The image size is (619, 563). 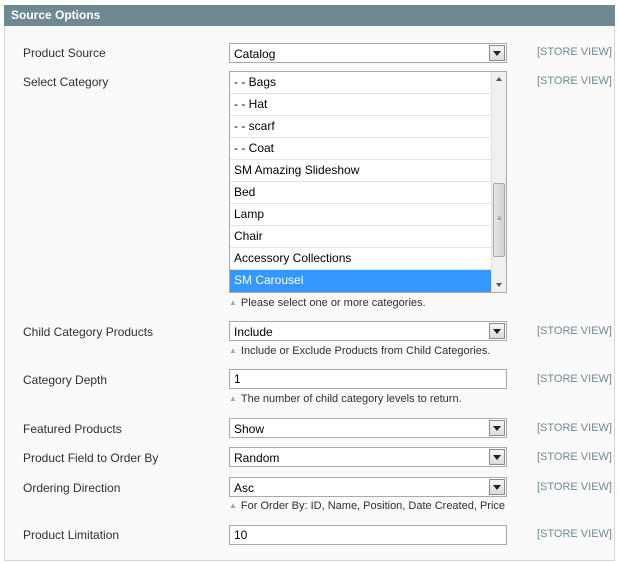 What do you see at coordinates (574, 457) in the screenshot?
I see `order-field-scope: [STORE VIEW]` at bounding box center [574, 457].